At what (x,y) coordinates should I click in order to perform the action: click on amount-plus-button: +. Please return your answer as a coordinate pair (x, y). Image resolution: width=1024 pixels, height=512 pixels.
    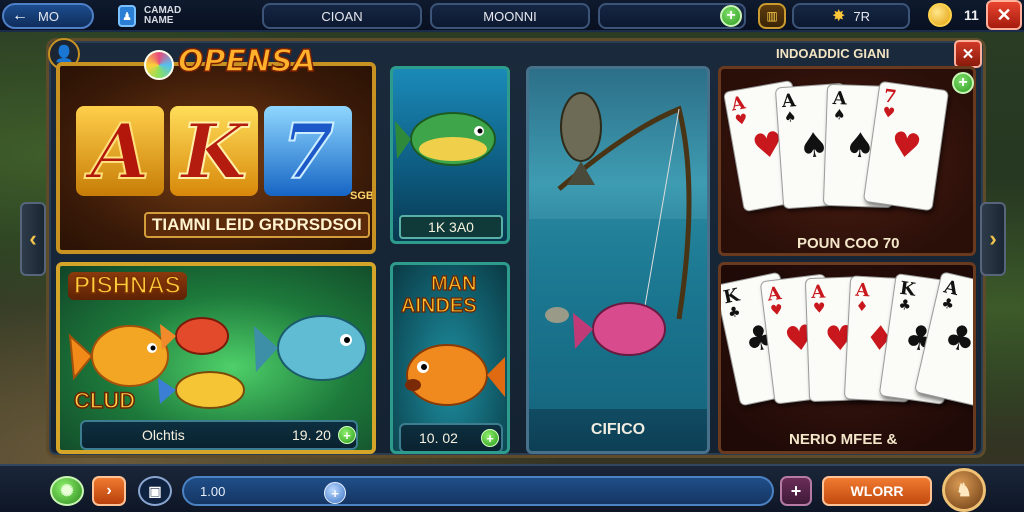
    Looking at the image, I should click on (335, 493).